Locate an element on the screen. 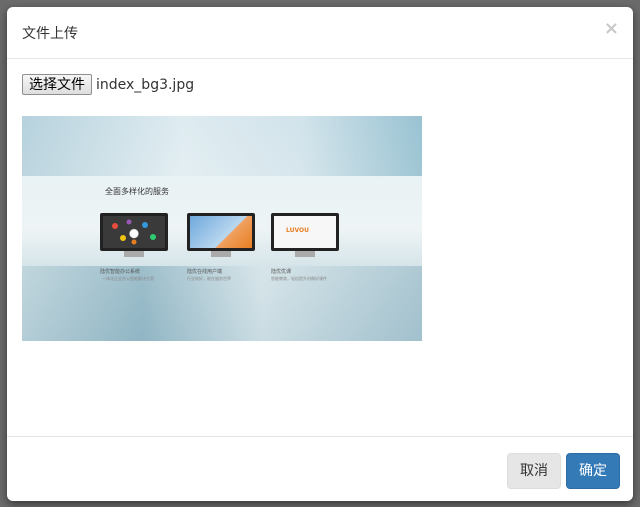  caption-subtitle-3: 智能教育，轻松提升机做好课件 is located at coordinates (299, 278).